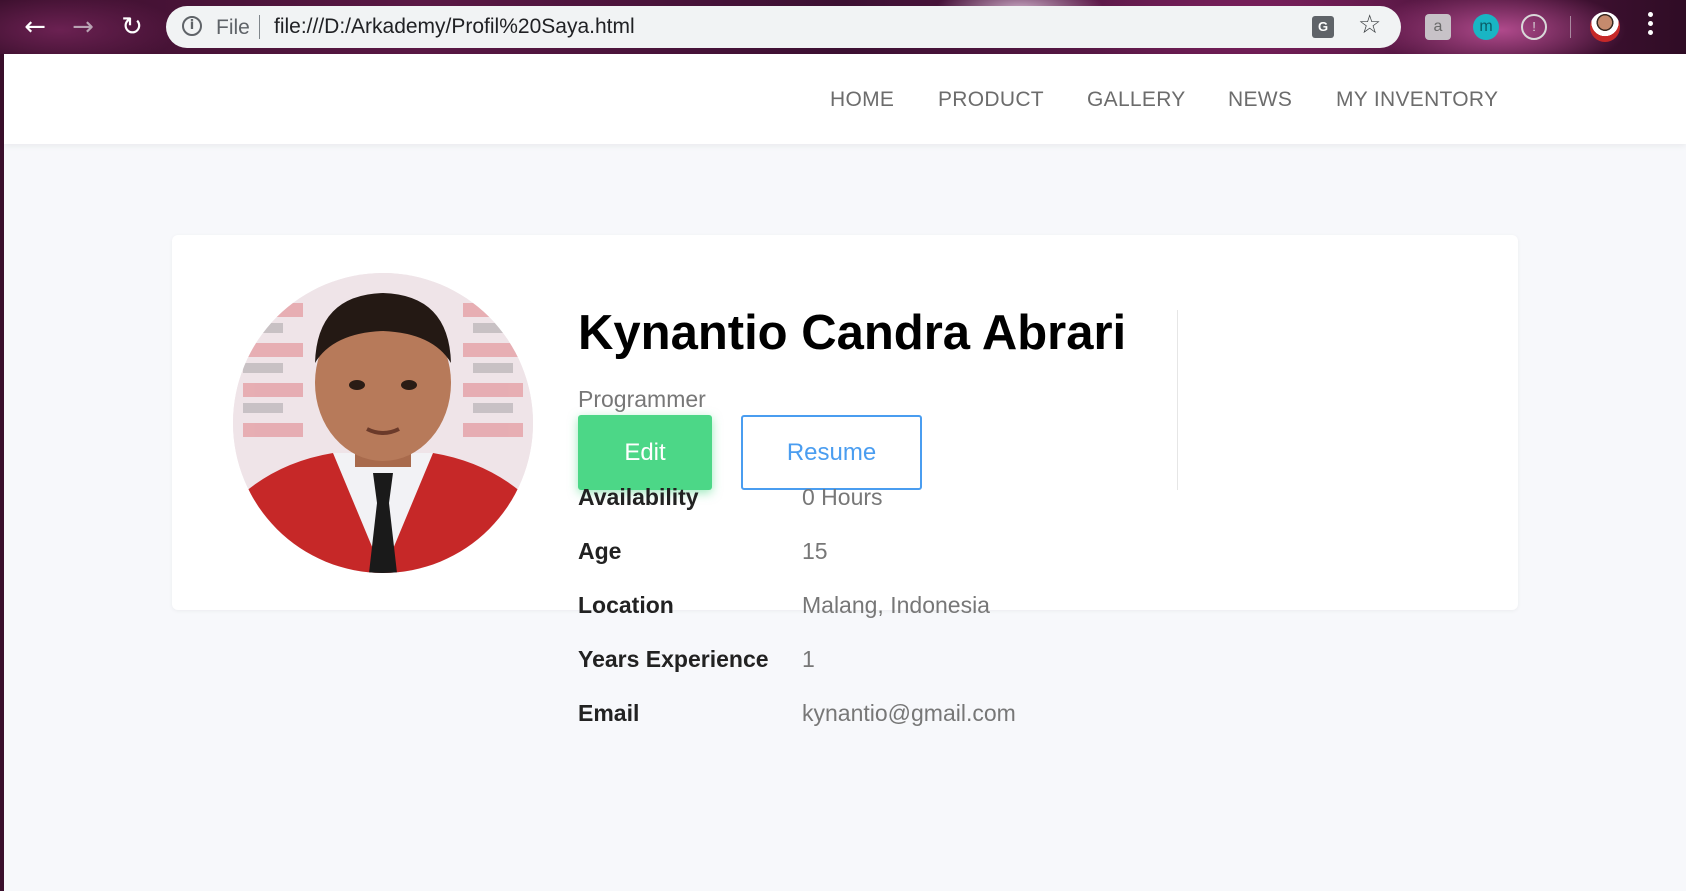 Image resolution: width=1686 pixels, height=891 pixels. I want to click on edit-button: Edit, so click(645, 452).